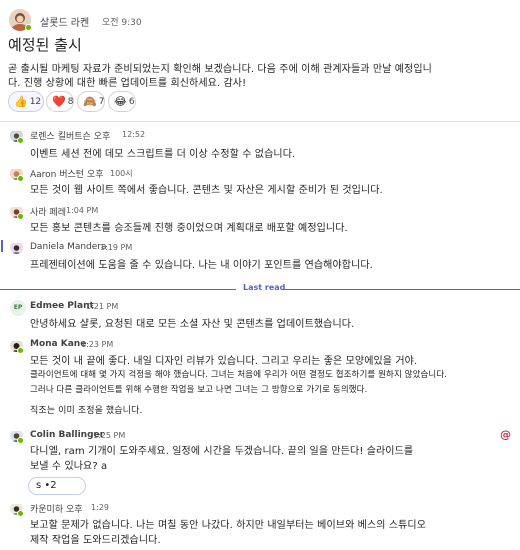 The width and height of the screenshot is (520, 550). What do you see at coordinates (264, 287) in the screenshot?
I see `last-read-label: Last read` at bounding box center [264, 287].